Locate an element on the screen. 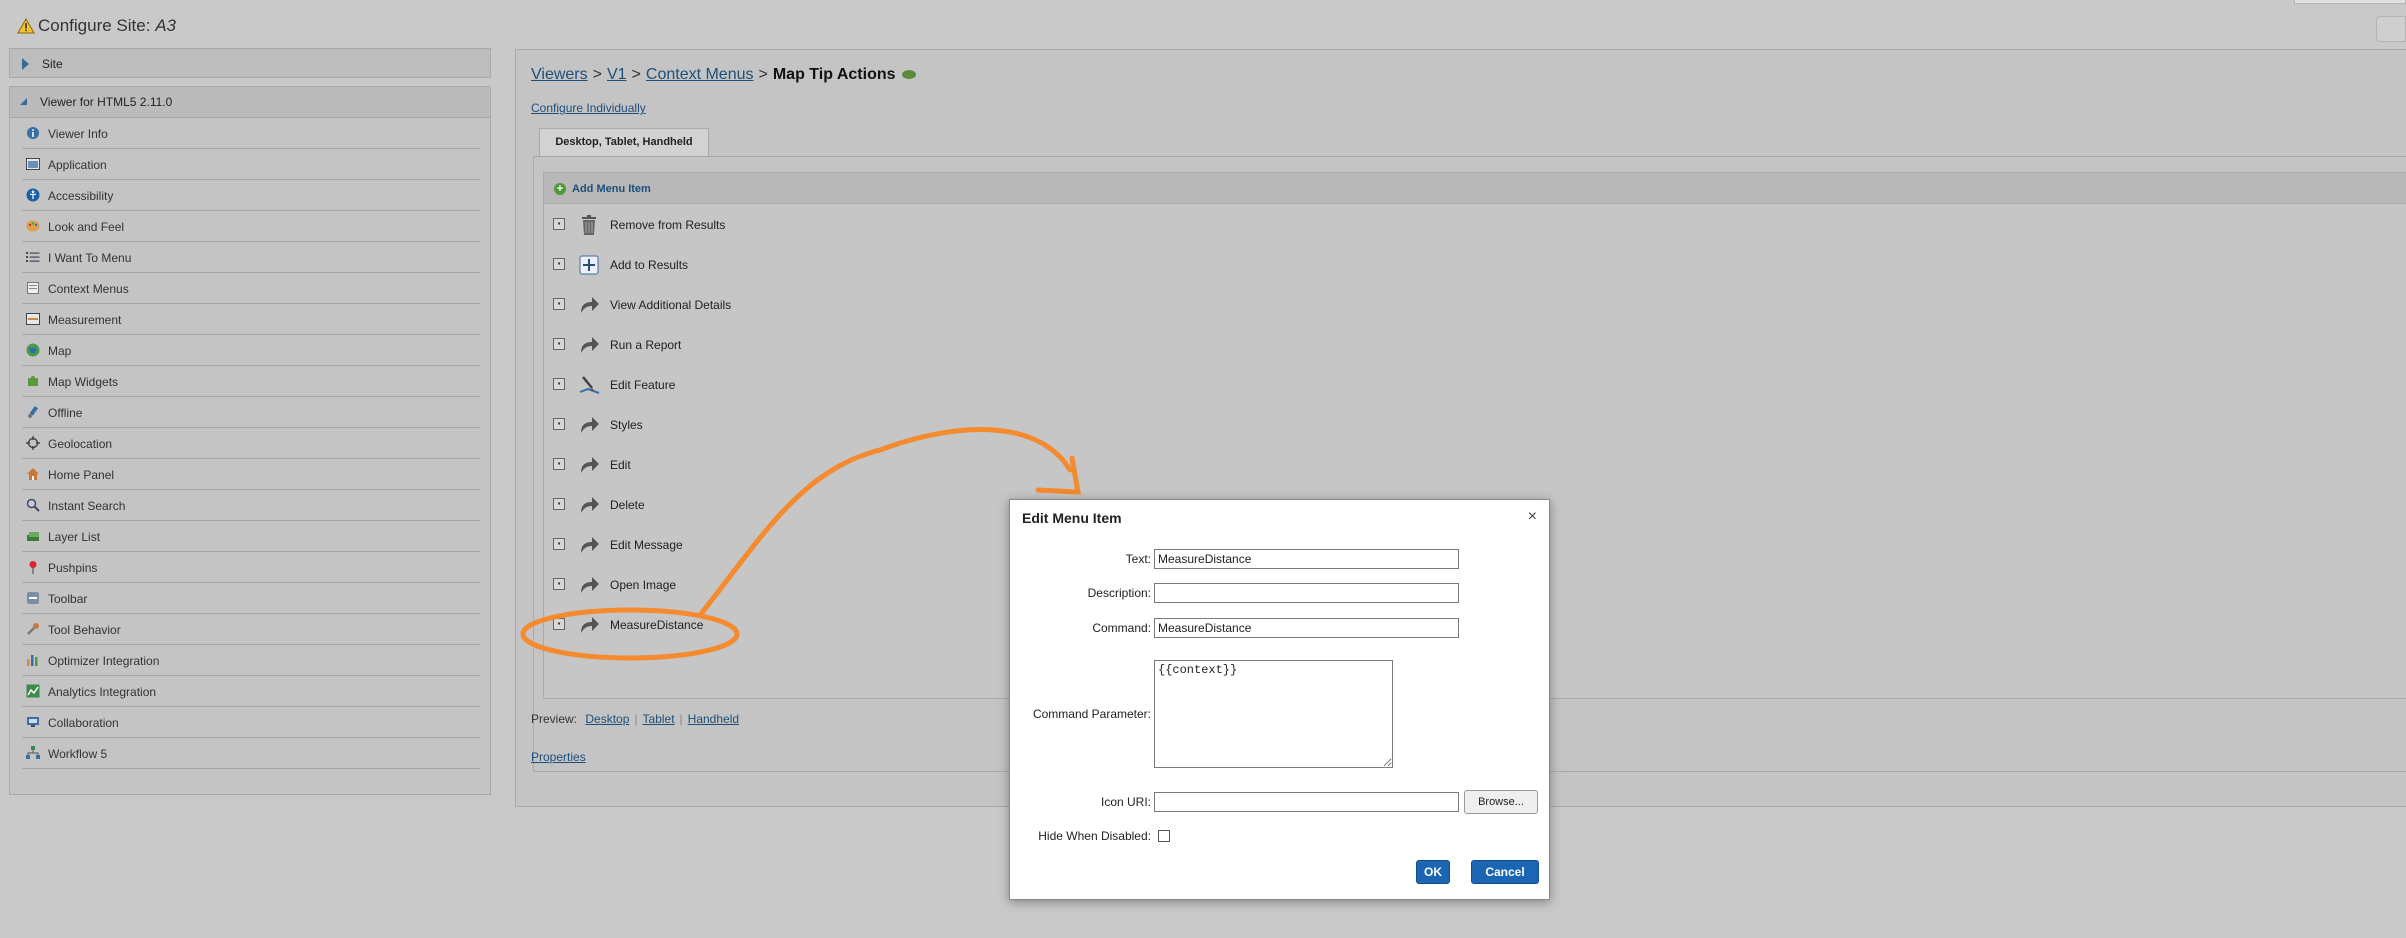 The width and height of the screenshot is (2406, 938). sidebar-item-tool-behavior: Tool Behavior is located at coordinates (251, 629).